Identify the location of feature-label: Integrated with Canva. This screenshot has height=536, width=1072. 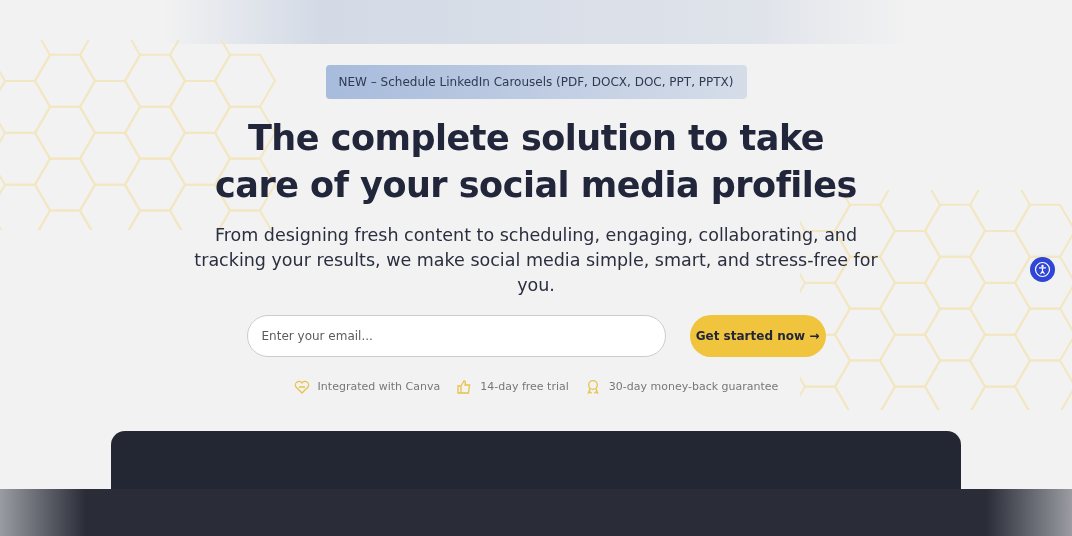
(379, 387).